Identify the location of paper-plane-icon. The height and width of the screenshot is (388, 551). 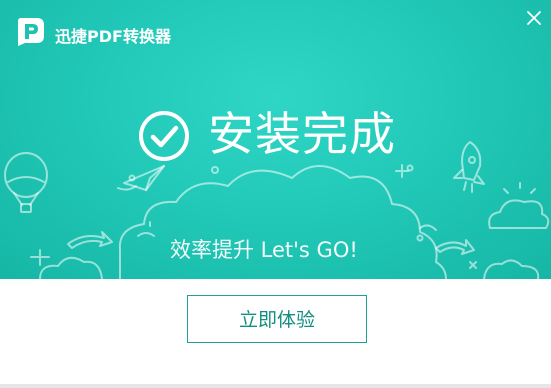
(141, 178).